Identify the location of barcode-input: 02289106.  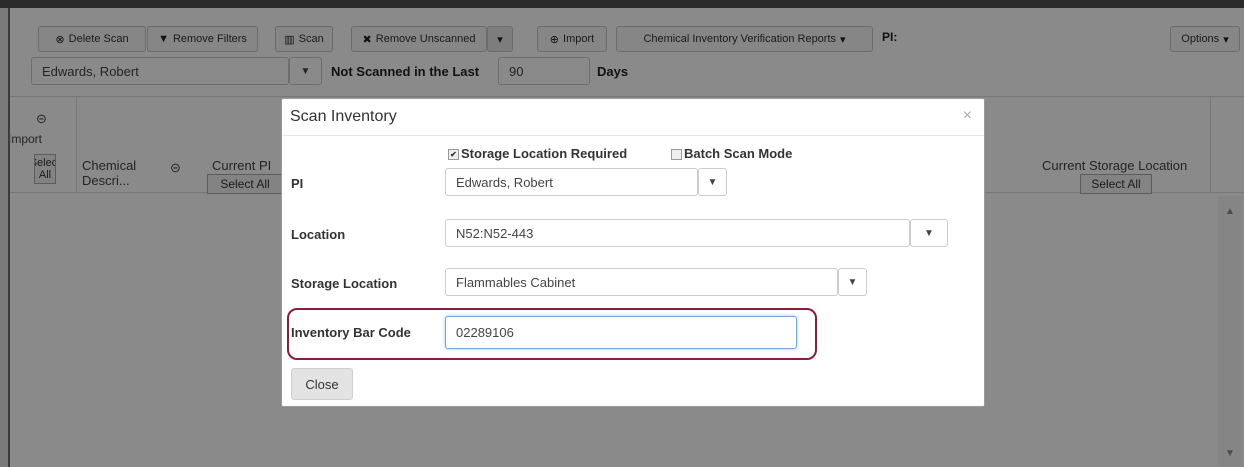
(621, 332).